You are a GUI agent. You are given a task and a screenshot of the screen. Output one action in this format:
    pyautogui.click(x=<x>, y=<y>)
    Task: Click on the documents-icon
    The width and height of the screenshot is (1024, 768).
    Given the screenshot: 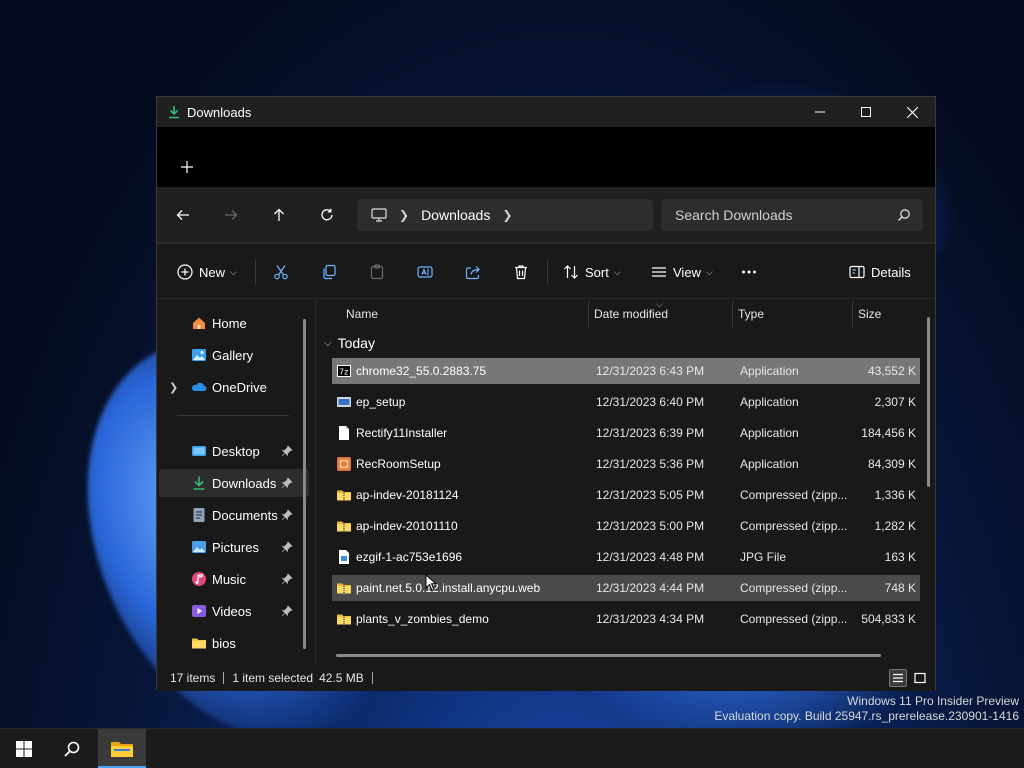 What is the action you would take?
    pyautogui.click(x=199, y=515)
    